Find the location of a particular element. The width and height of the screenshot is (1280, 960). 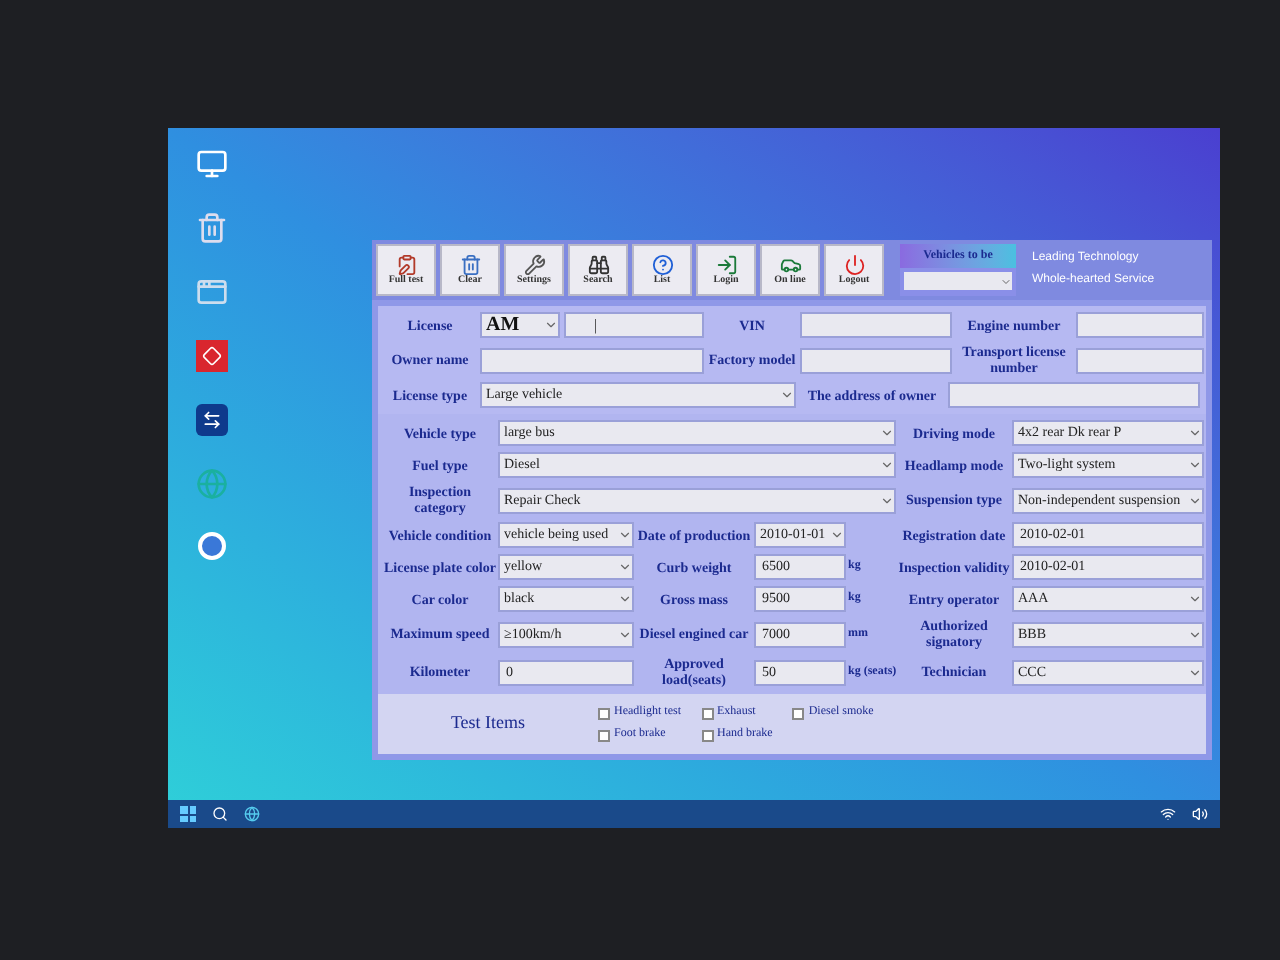

input-field: | is located at coordinates (634, 325).